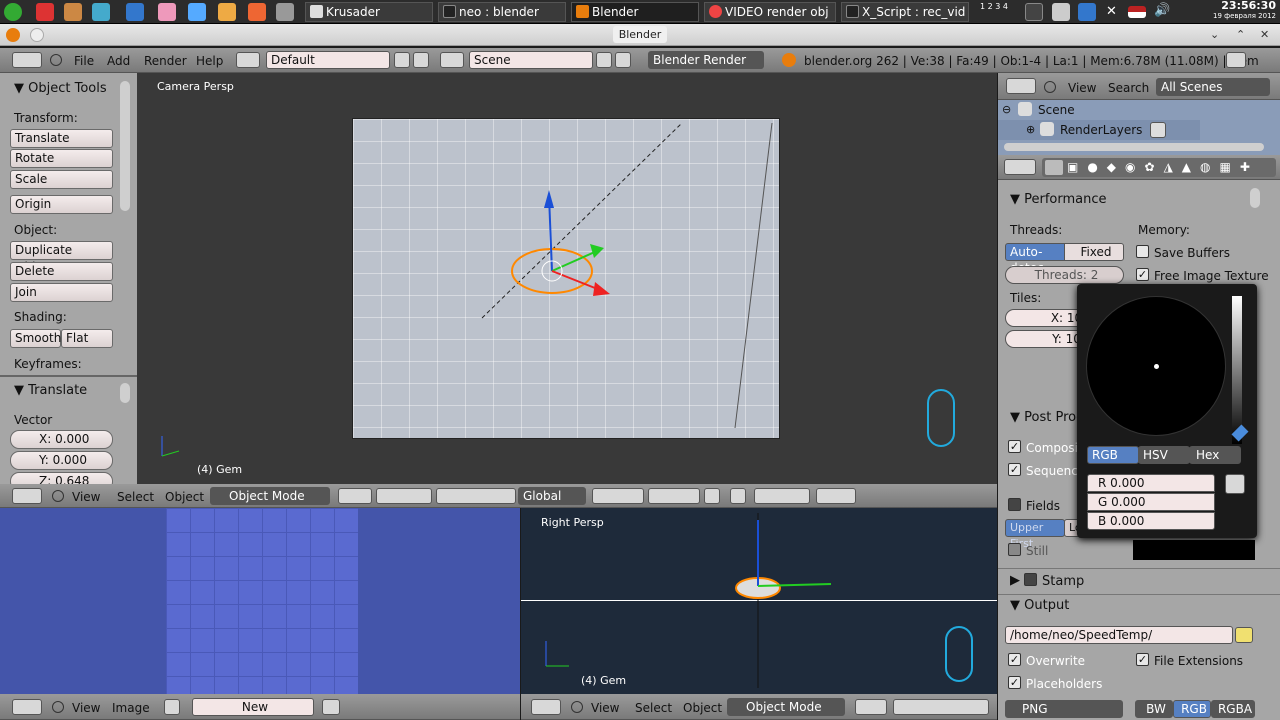  Describe the element at coordinates (61, 138) in the screenshot. I see `translate-button: Translate` at that location.